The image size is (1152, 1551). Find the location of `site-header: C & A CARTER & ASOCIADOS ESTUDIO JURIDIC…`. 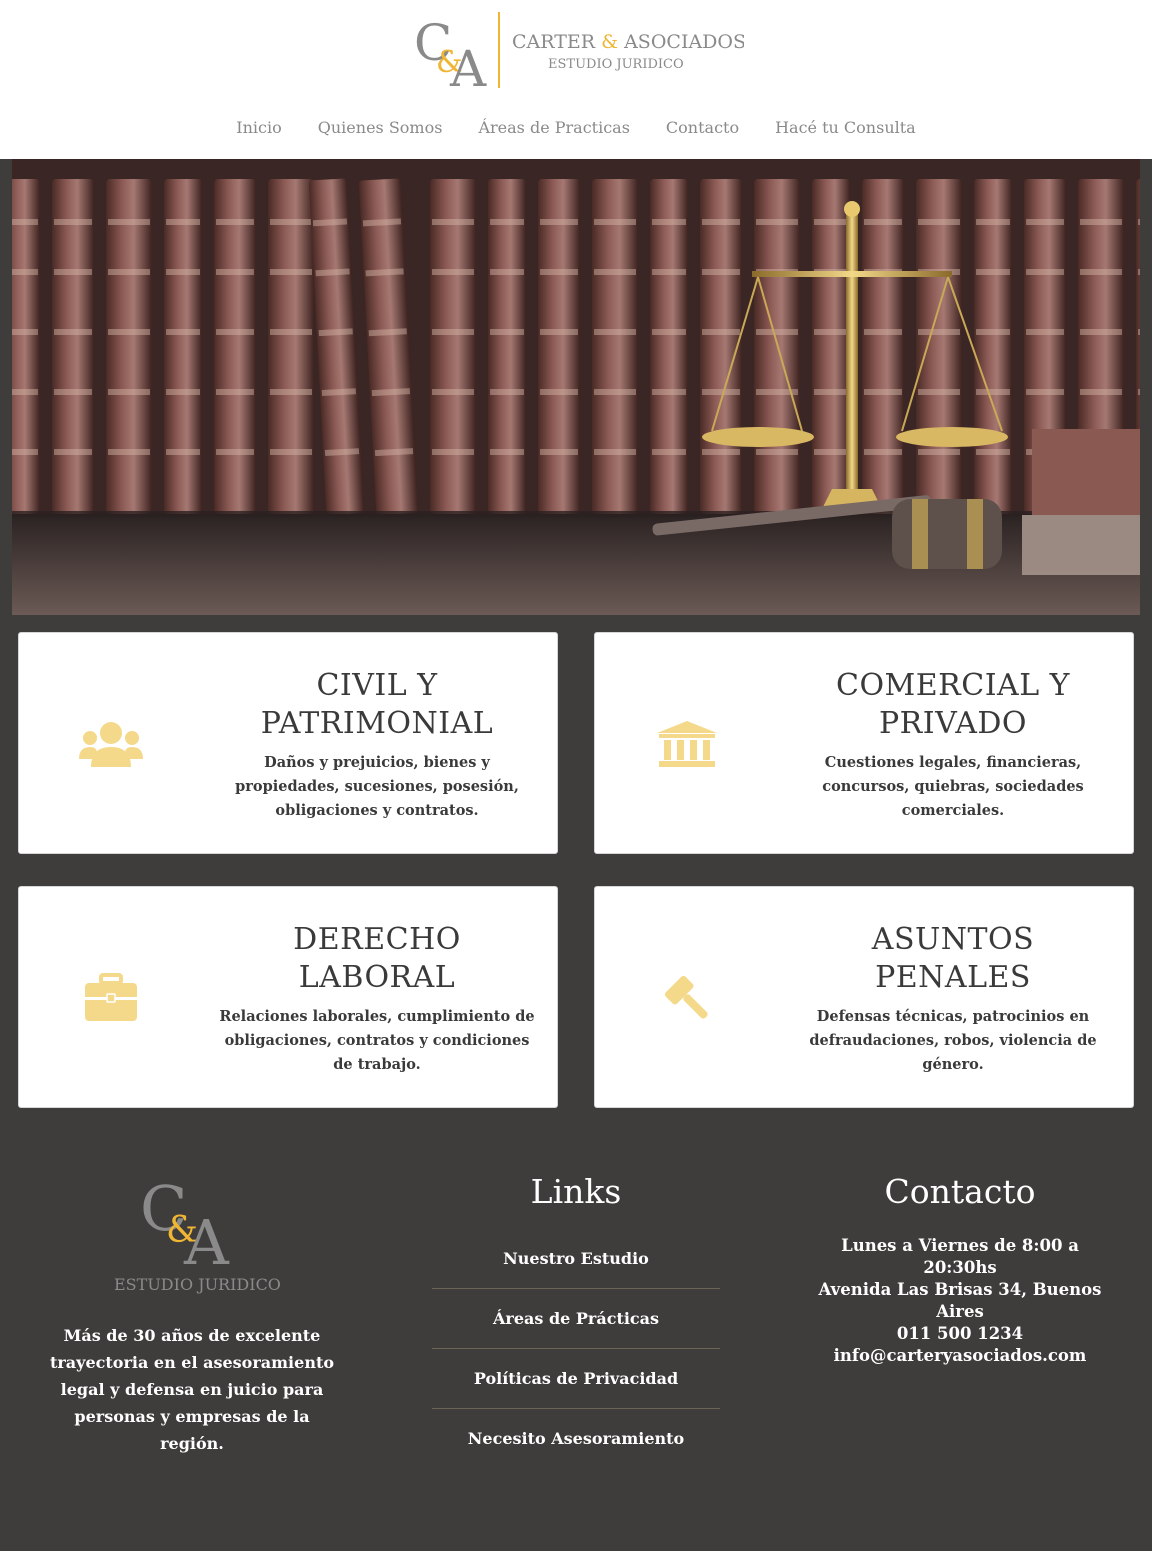

site-header: C & A CARTER & ASOCIADOS ESTUDIO JURIDIC… is located at coordinates (576, 79).